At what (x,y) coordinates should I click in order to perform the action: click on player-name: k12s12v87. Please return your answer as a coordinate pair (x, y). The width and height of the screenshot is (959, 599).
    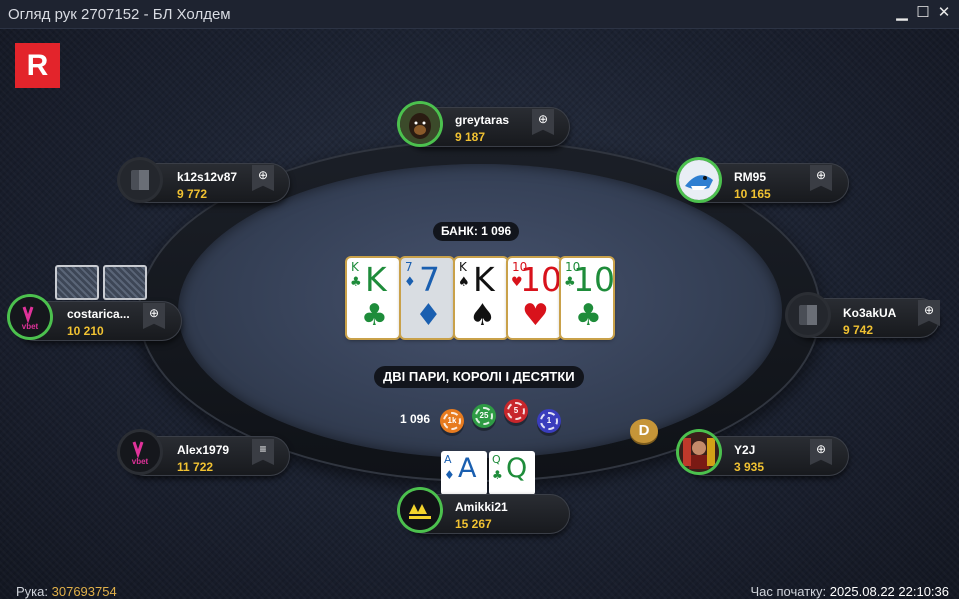
    Looking at the image, I should click on (207, 177).